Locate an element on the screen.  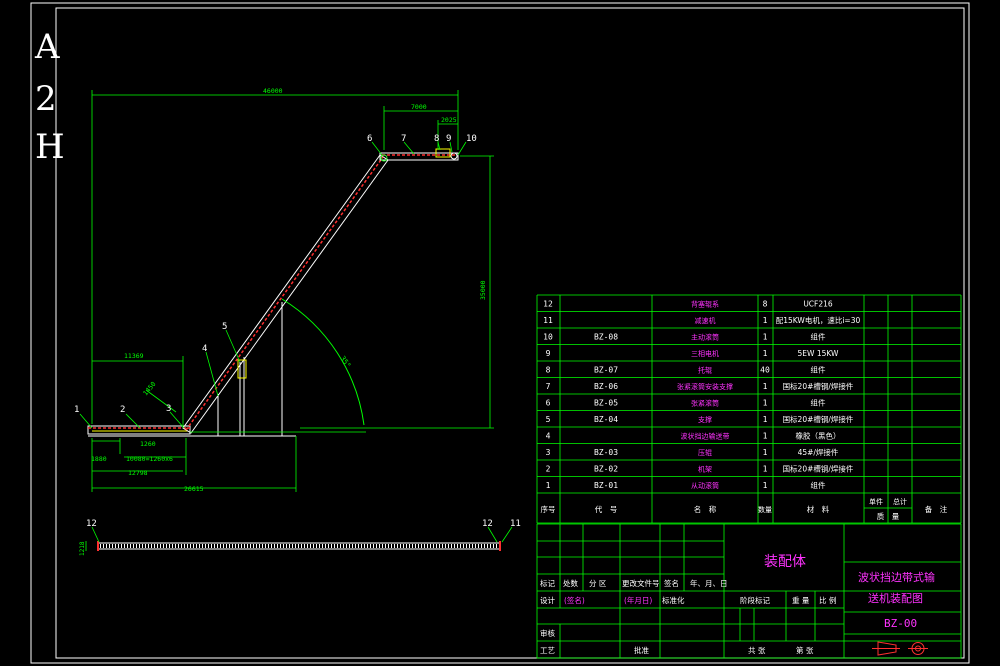
part-no: 11 is located at coordinates (548, 320).